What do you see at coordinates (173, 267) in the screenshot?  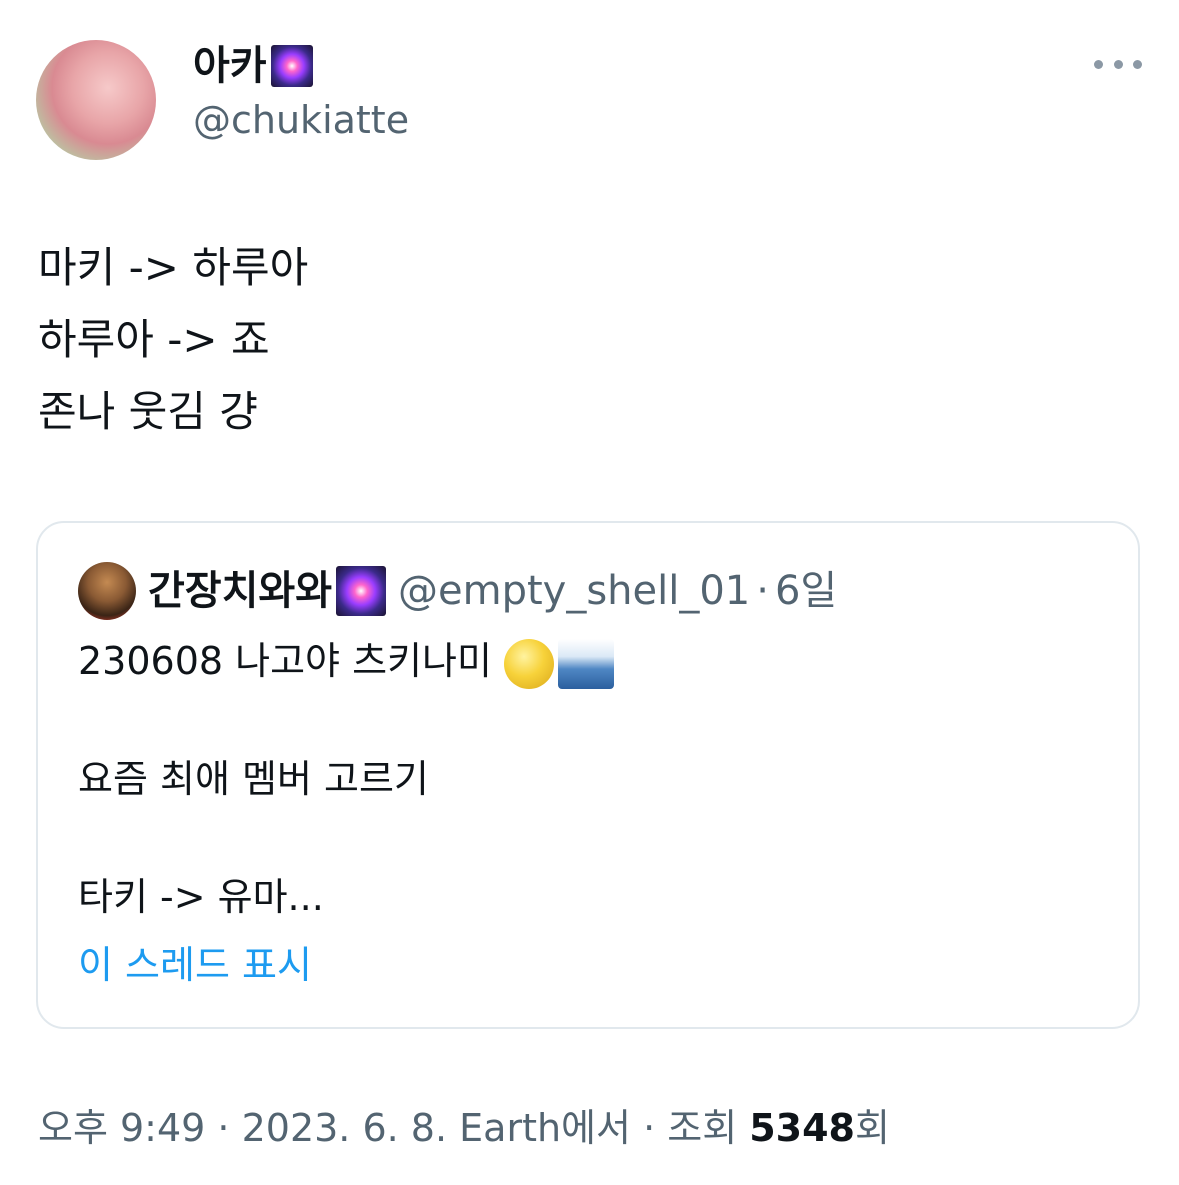 I see `tweet-line: 마키 -> 하루아` at bounding box center [173, 267].